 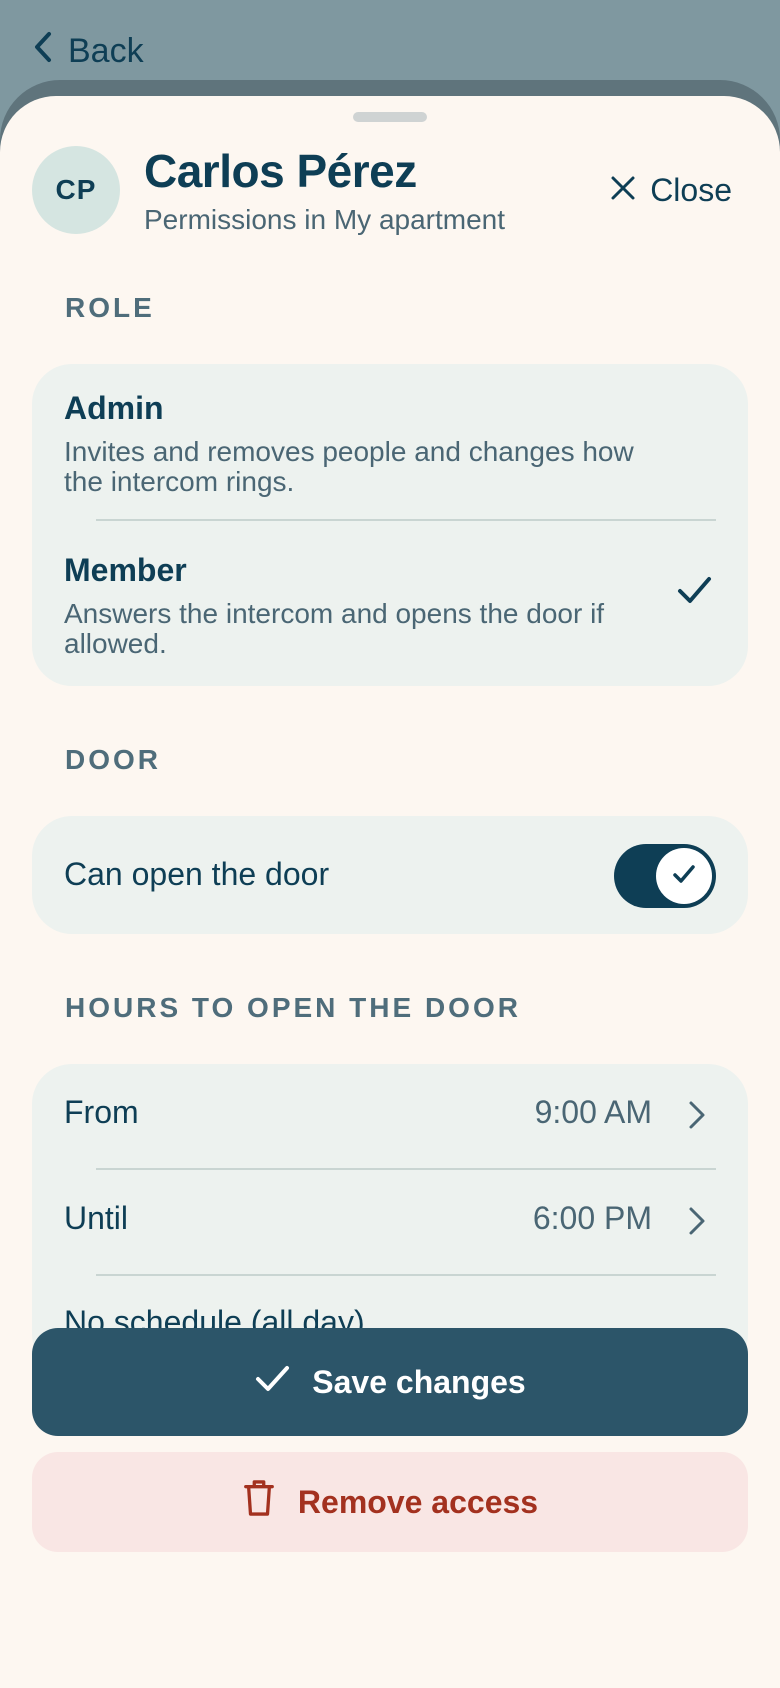 I want to click on save-changes-label: Save changes, so click(x=419, y=1381).